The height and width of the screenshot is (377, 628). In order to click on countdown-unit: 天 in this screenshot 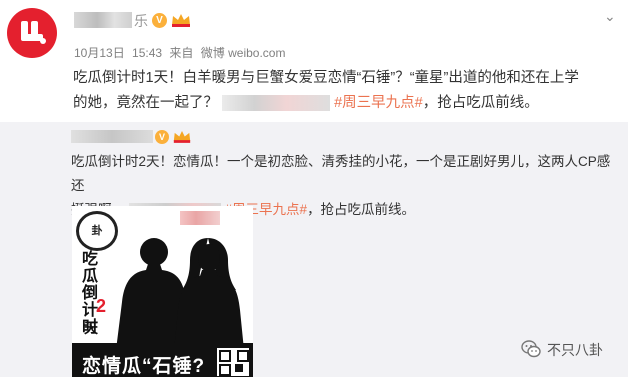, I will do `click(91, 328)`.